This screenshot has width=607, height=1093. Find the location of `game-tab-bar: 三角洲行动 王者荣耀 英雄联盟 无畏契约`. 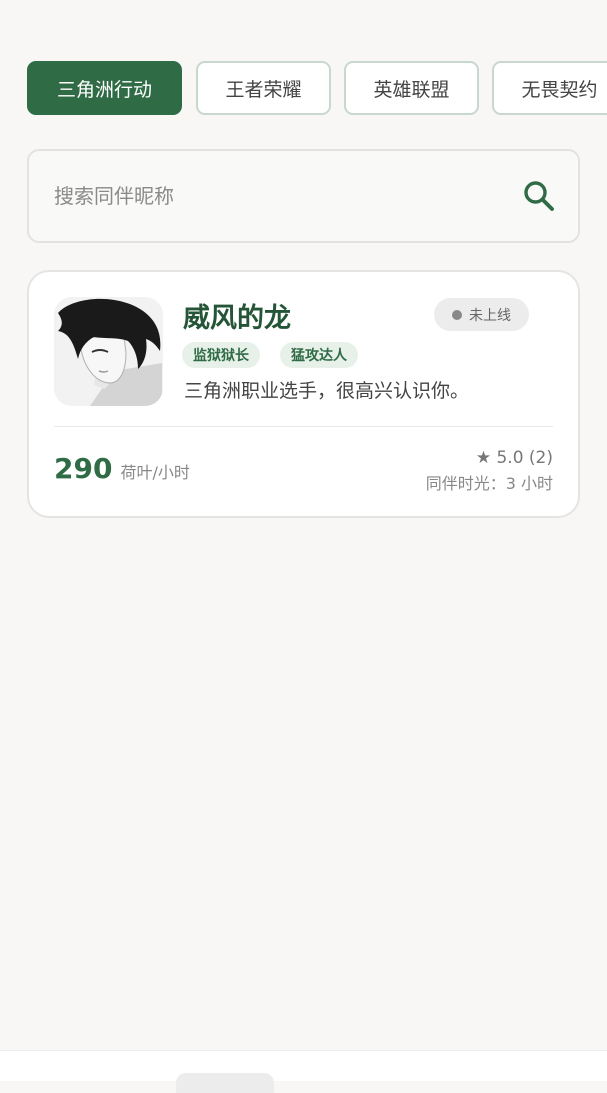

game-tab-bar: 三角洲行动 王者荣耀 英雄联盟 无畏契约 is located at coordinates (317, 88).